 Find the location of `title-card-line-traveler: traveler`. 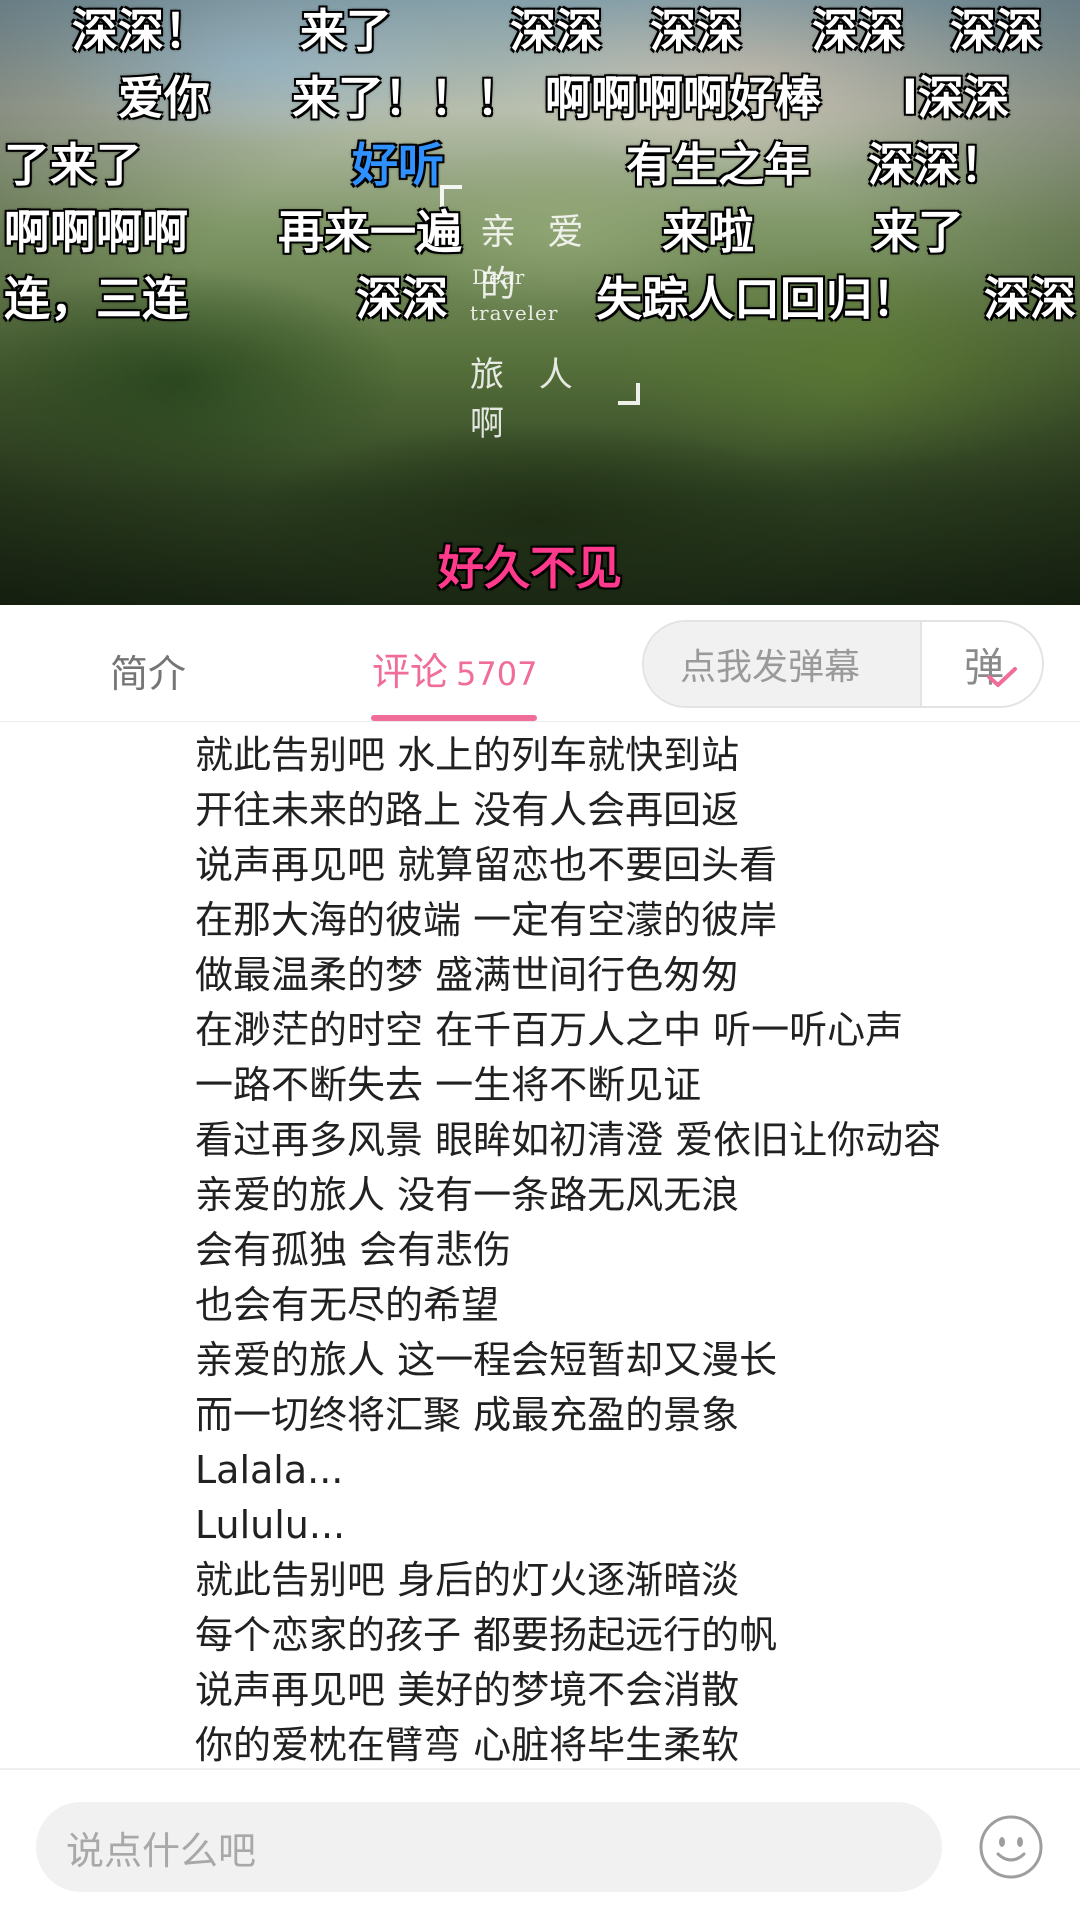

title-card-line-traveler: traveler is located at coordinates (514, 313).